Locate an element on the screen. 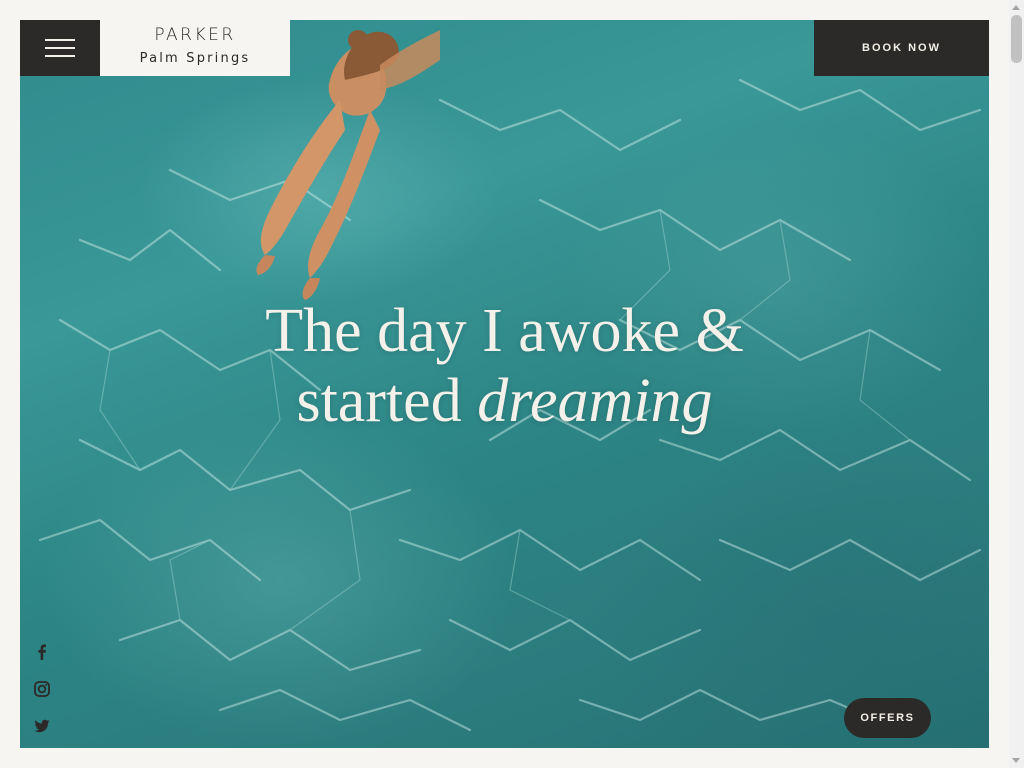  scroll-down-icon is located at coordinates (1016, 760).